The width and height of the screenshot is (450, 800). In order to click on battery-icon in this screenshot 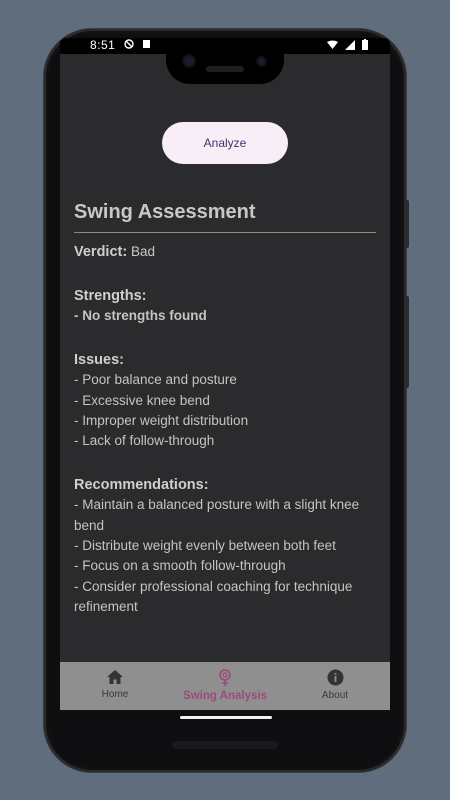, I will do `click(365, 44)`.